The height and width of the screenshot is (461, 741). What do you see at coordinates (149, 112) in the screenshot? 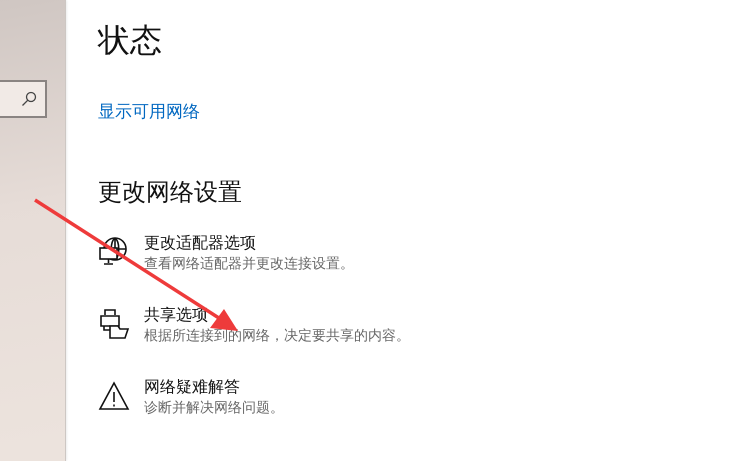
I see `available-networks-link: 显示可用网络` at bounding box center [149, 112].